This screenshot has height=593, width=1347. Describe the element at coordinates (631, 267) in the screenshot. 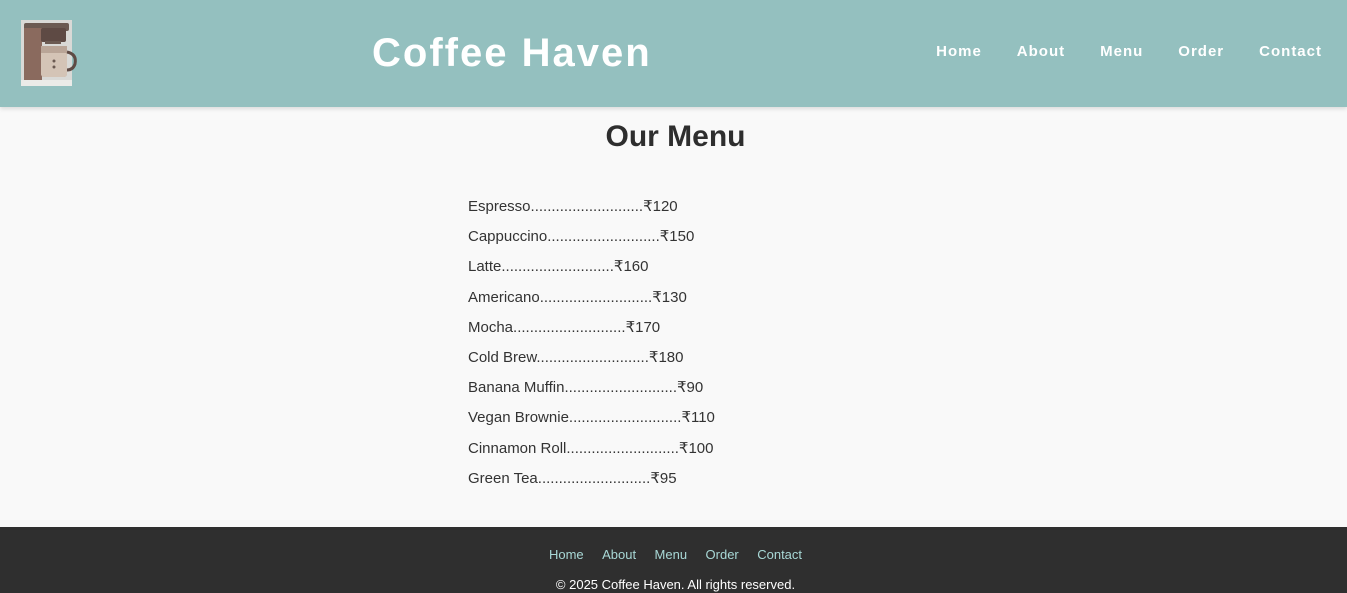

I see `menu-item-price: ₹160` at that location.